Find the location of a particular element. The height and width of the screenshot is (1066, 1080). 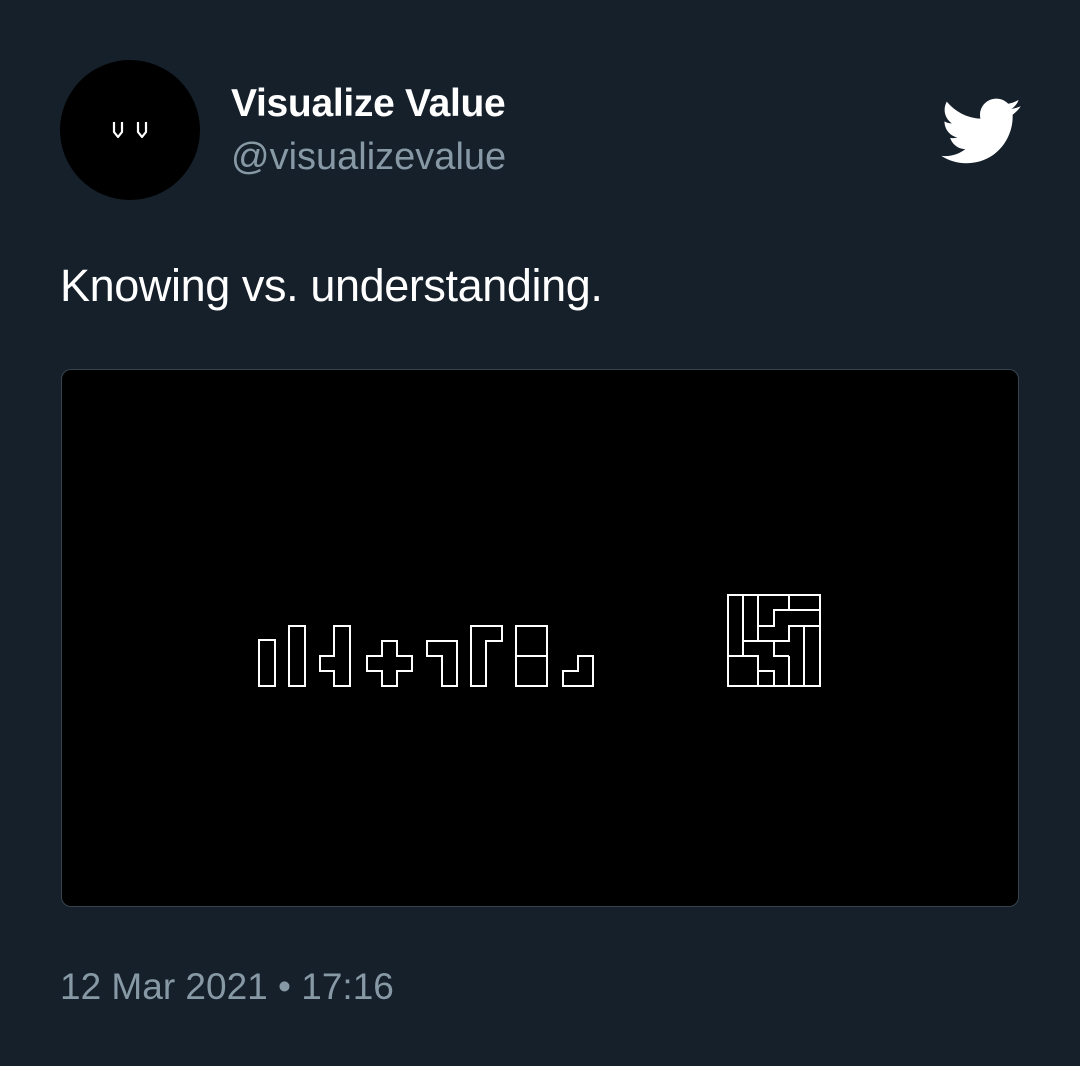

loose-pieces-group is located at coordinates (426, 656).